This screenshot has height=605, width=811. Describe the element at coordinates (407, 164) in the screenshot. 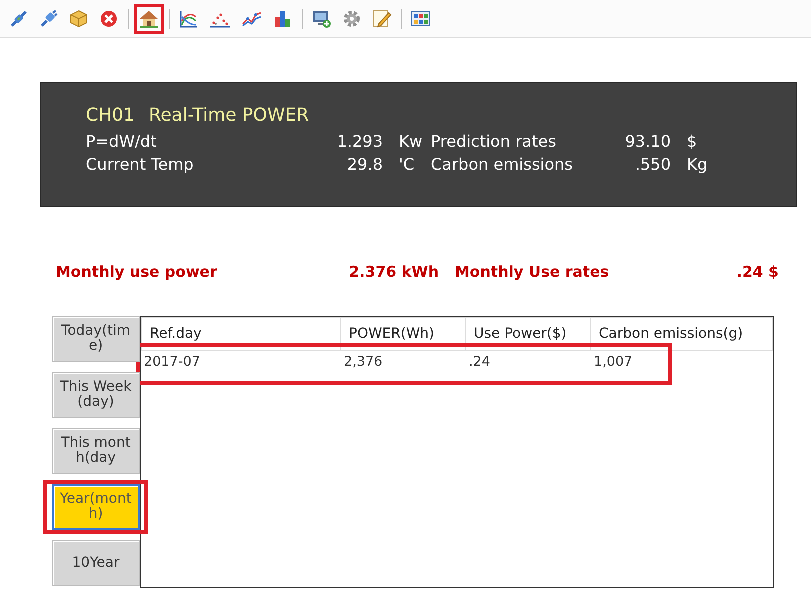

I see `reading-unit: 'C` at that location.